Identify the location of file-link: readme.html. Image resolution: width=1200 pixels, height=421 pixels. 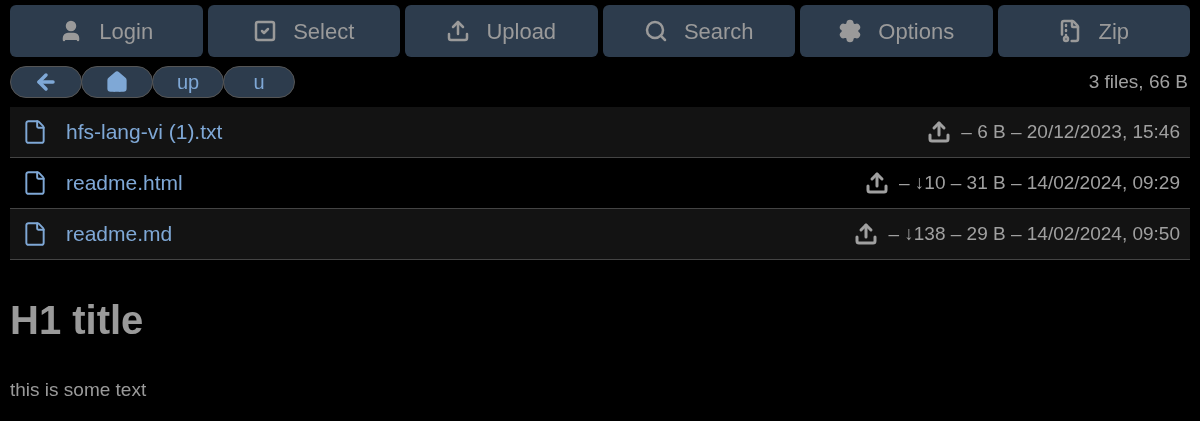
(124, 183).